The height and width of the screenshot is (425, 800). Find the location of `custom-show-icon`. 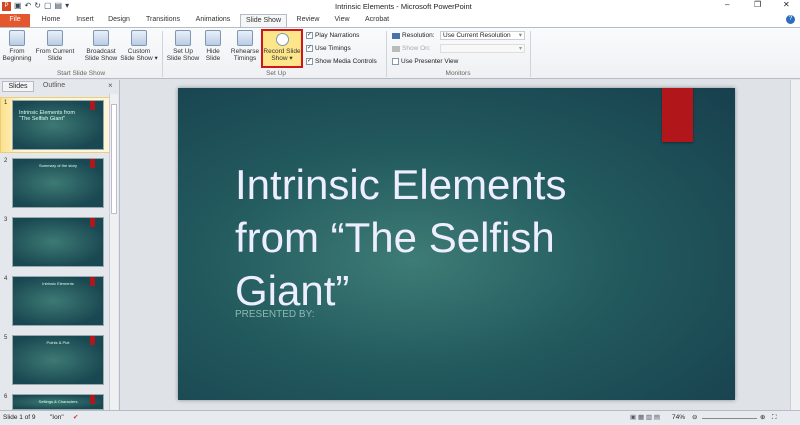

custom-show-icon is located at coordinates (139, 38).